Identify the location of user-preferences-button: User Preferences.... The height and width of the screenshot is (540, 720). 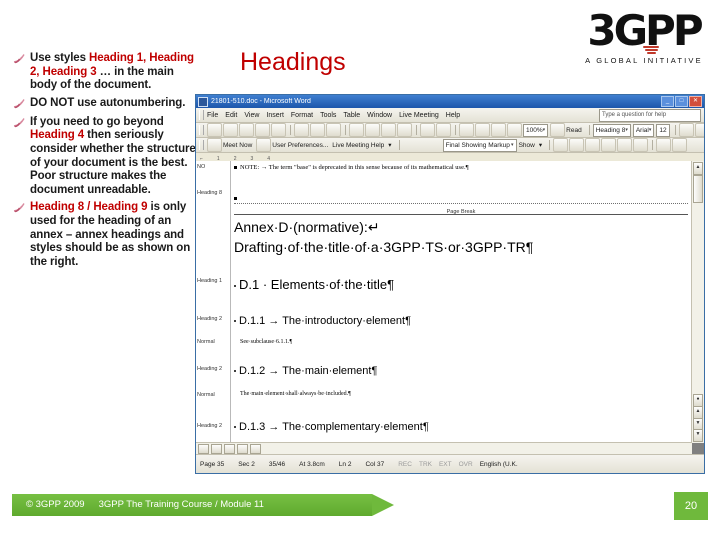
(300, 145).